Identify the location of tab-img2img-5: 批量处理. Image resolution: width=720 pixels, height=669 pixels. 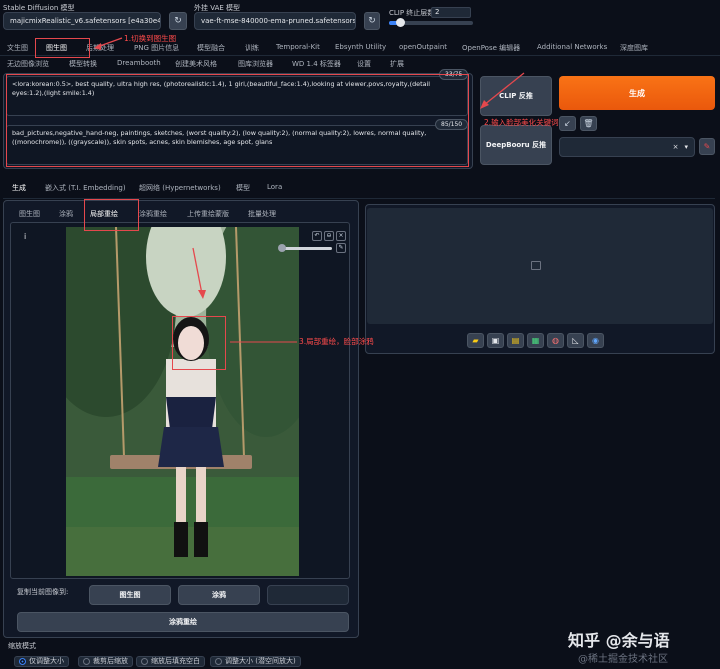
(262, 214).